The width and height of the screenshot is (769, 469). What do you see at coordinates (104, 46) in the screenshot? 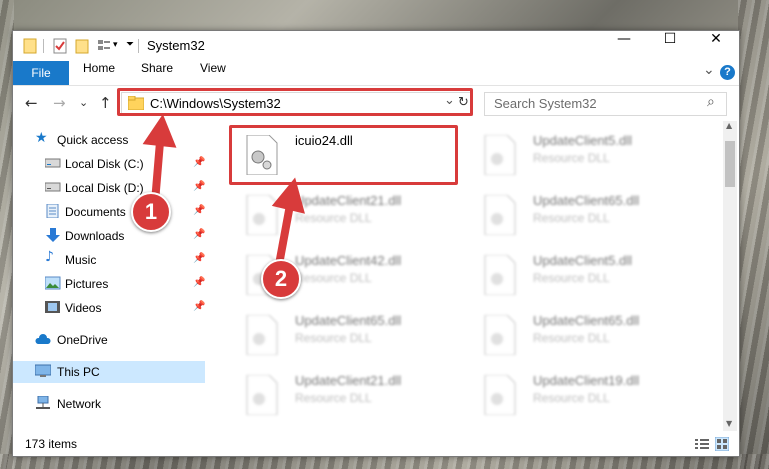
I see `customize-toolbar-icon` at bounding box center [104, 46].